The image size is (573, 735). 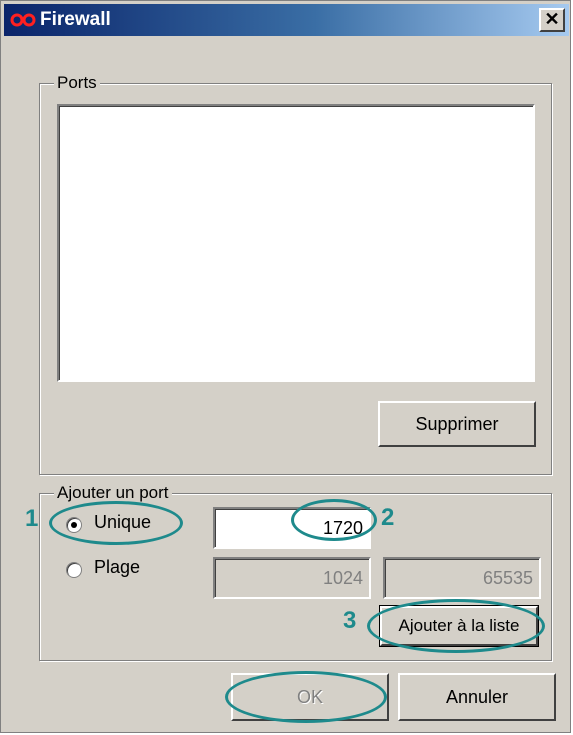 What do you see at coordinates (23, 20) in the screenshot?
I see `infinity-logo-icon` at bounding box center [23, 20].